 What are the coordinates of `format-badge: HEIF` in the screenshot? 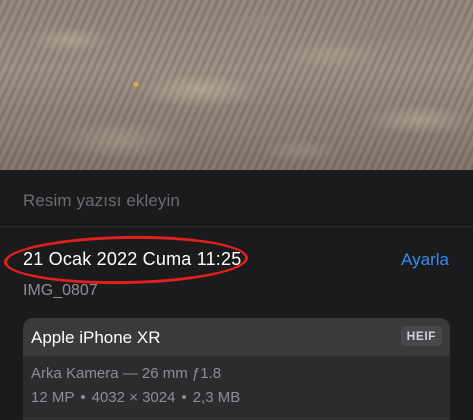 It's located at (421, 336).